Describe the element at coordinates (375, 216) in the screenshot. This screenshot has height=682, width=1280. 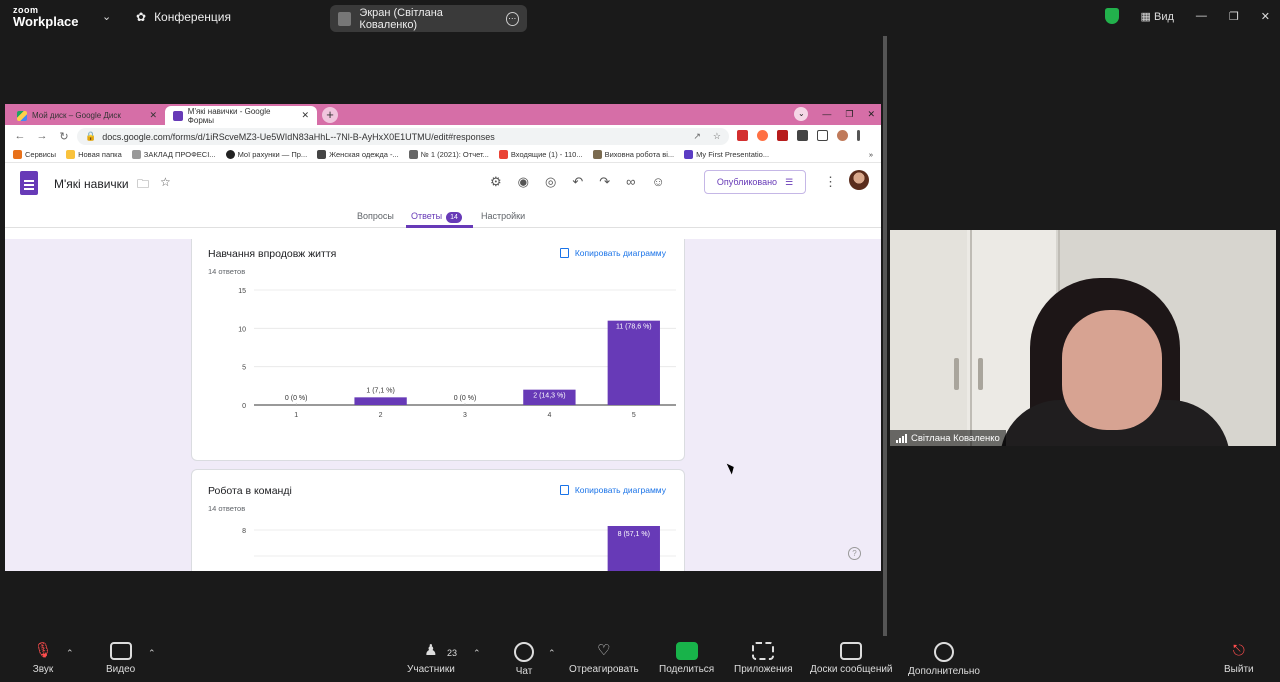
I see `tab-questions: Вопросы` at that location.